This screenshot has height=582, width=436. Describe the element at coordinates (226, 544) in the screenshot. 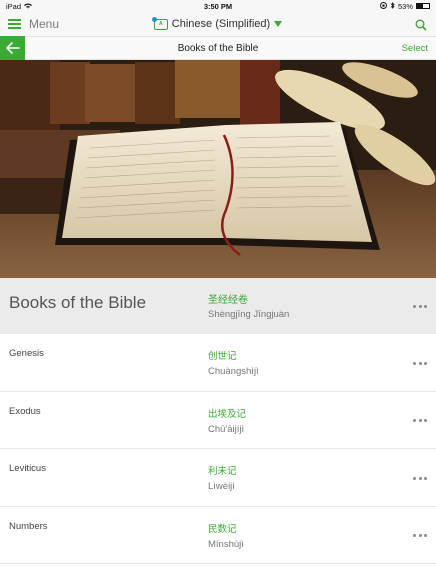

I see `book-name-pinyin: Mínshùjì` at that location.